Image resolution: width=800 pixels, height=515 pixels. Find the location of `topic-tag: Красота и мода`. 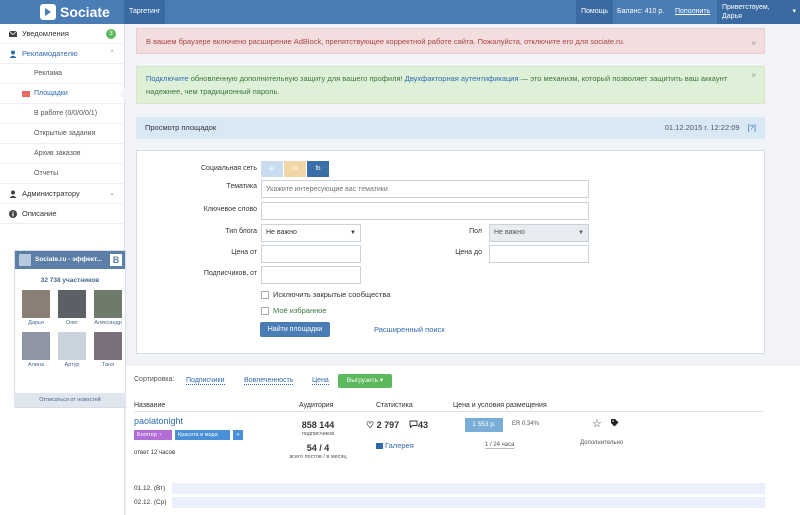

topic-tag: Красота и мода is located at coordinates (202, 435).